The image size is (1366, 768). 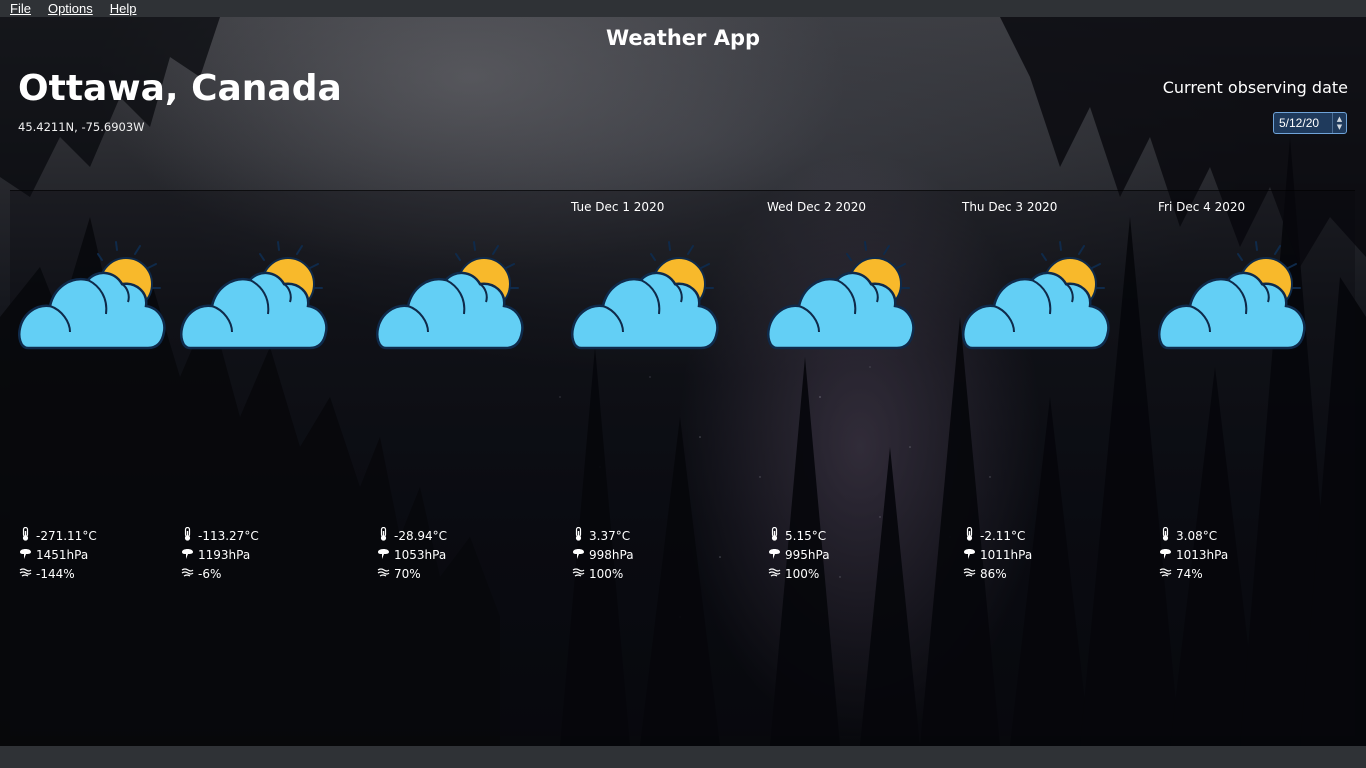 I want to click on stat-row: 1451hPa, so click(x=57, y=554).